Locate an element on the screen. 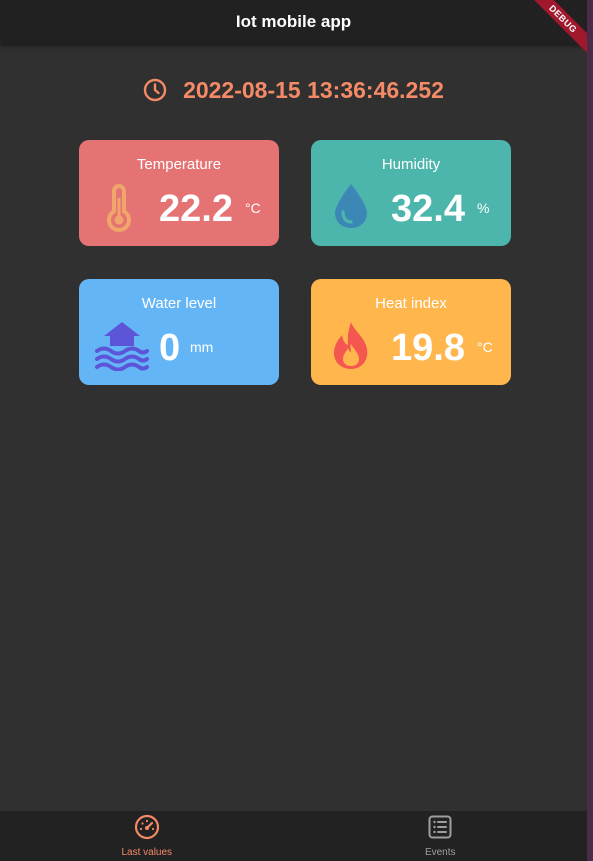  clock-icon is located at coordinates (155, 90).